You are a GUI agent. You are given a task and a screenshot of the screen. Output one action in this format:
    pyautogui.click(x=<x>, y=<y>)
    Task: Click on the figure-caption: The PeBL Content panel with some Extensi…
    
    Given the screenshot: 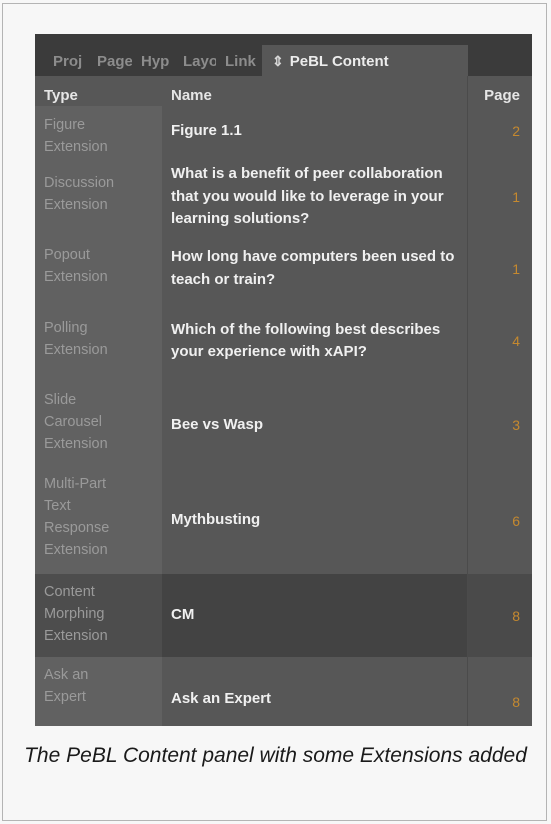 What is the action you would take?
    pyautogui.click(x=275, y=755)
    